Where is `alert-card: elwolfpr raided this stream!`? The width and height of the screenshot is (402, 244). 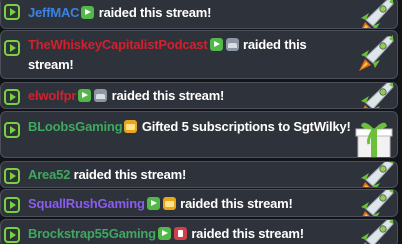 alert-card: elwolfpr raided this stream! is located at coordinates (199, 95).